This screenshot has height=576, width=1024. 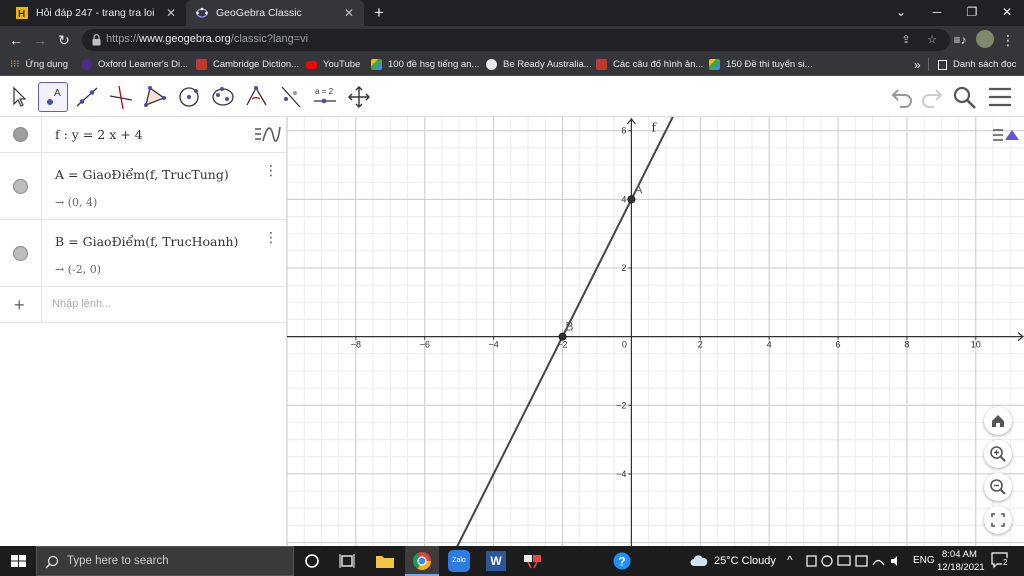 What do you see at coordinates (202, 13) in the screenshot?
I see `geogebra-favicon-icon` at bounding box center [202, 13].